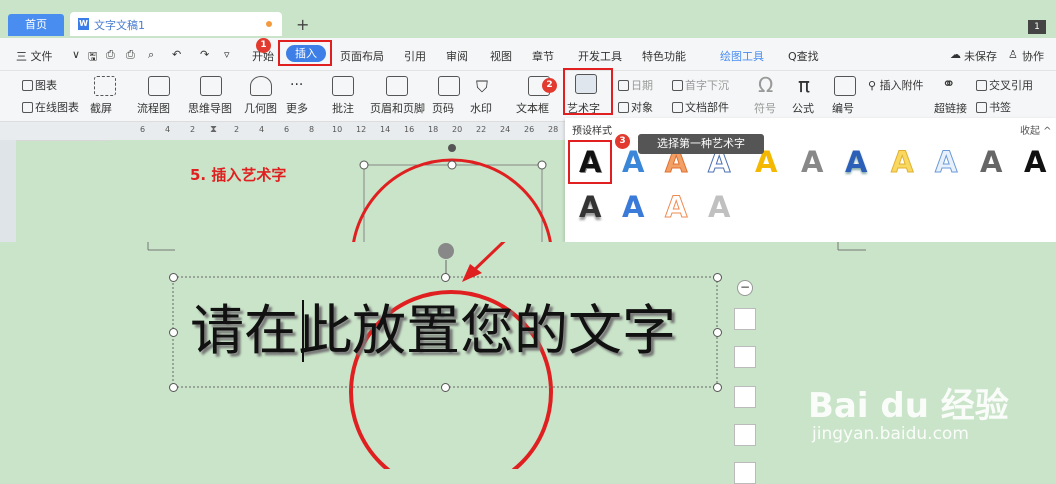 This screenshot has width=1056, height=484. I want to click on formula-button: 公式, so click(803, 108).